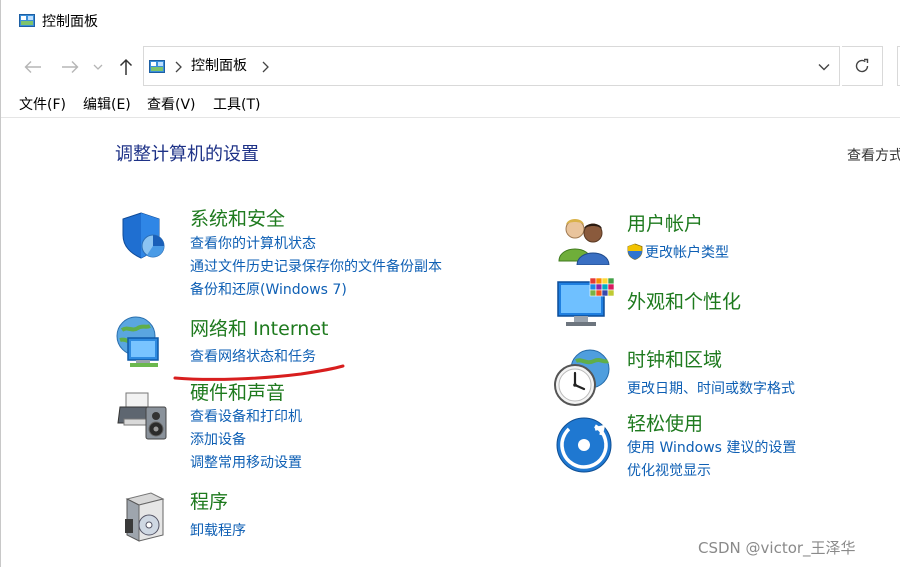 The height and width of the screenshot is (567, 900). Describe the element at coordinates (873, 156) in the screenshot. I see `view-by-label: 查看方式` at that location.